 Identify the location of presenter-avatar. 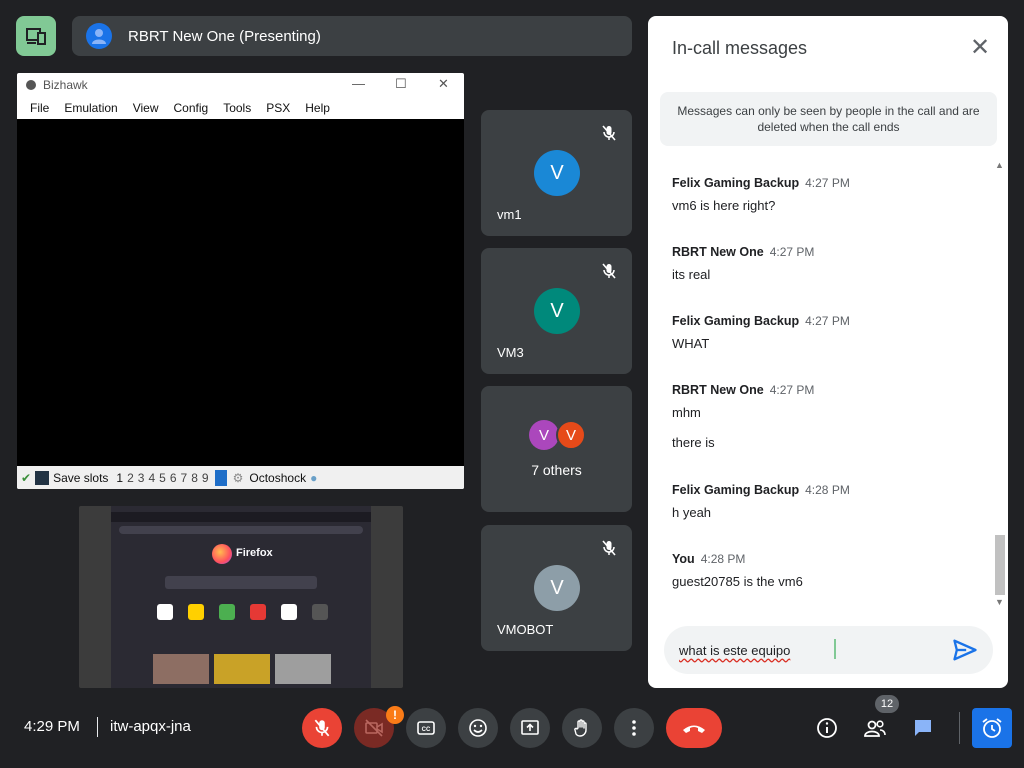
(99, 36).